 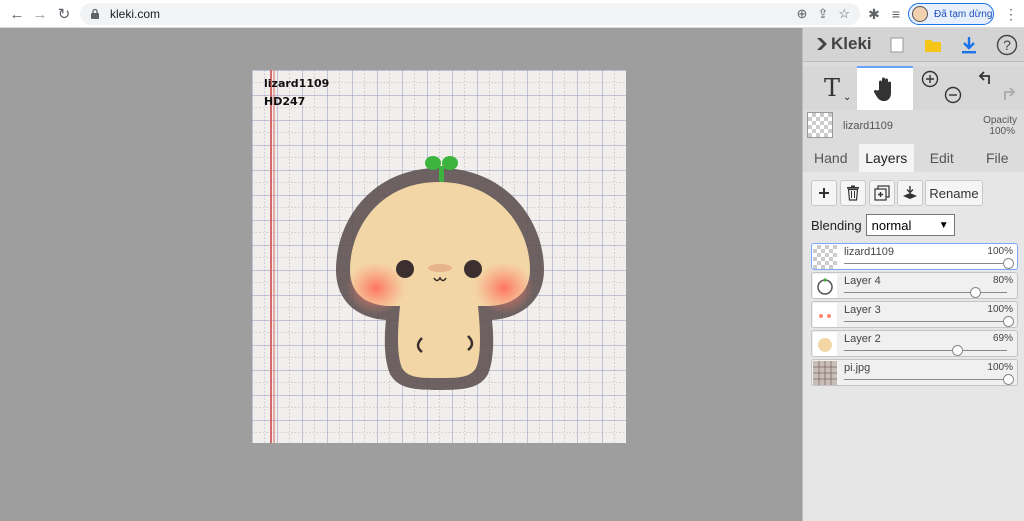 I want to click on current-layer-name: lizard1109, so click(x=868, y=126).